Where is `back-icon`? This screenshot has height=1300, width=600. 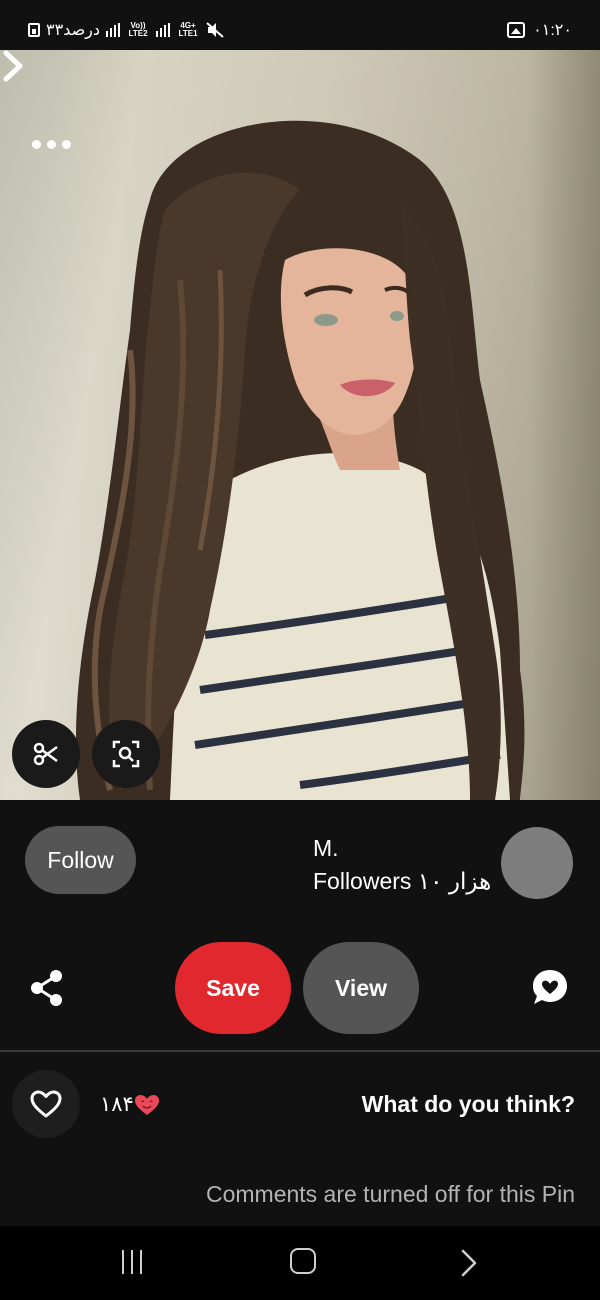
back-icon is located at coordinates (469, 1263).